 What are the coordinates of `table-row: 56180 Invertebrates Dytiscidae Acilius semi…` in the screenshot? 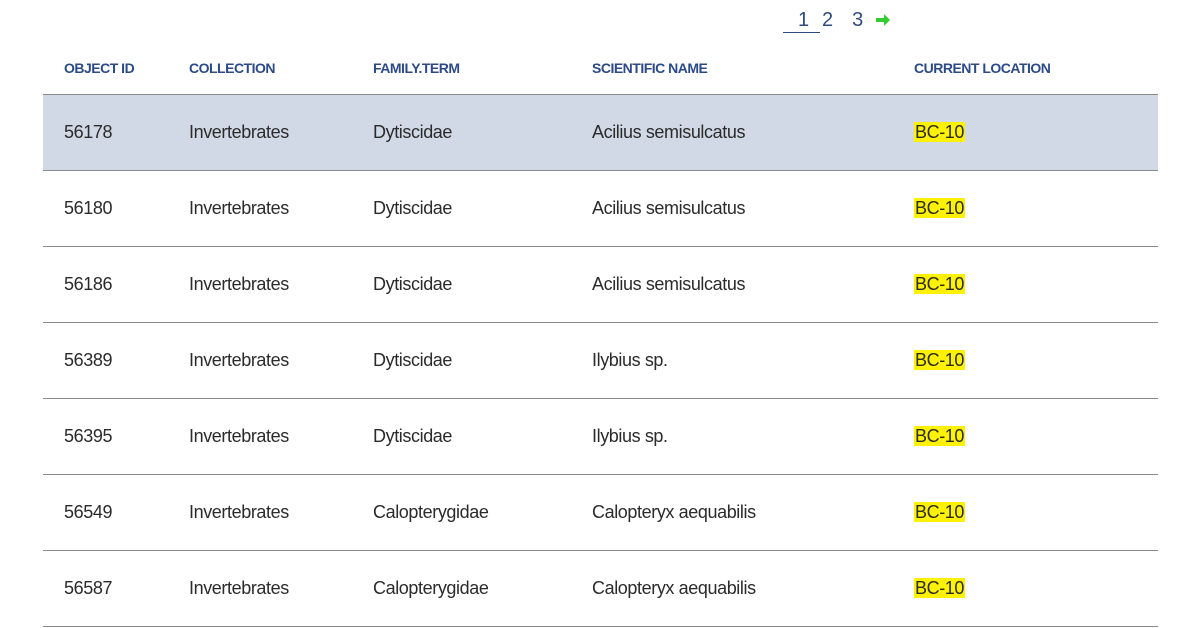 It's located at (600, 208).